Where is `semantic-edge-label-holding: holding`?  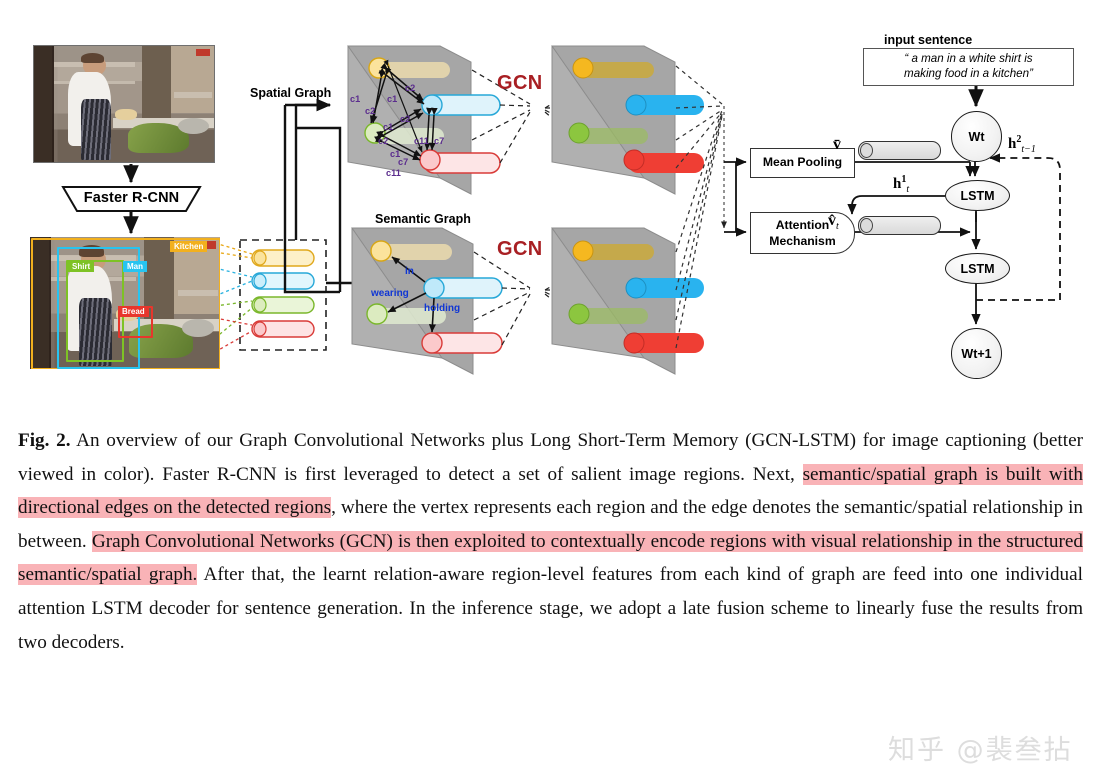 semantic-edge-label-holding: holding is located at coordinates (442, 308).